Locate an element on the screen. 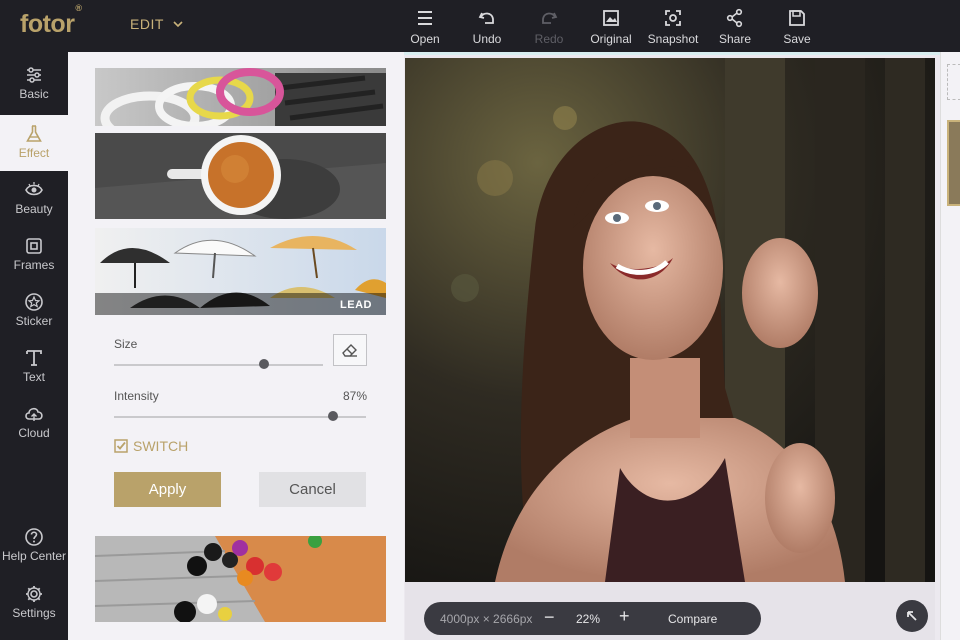  image-icon is located at coordinates (611, 18).